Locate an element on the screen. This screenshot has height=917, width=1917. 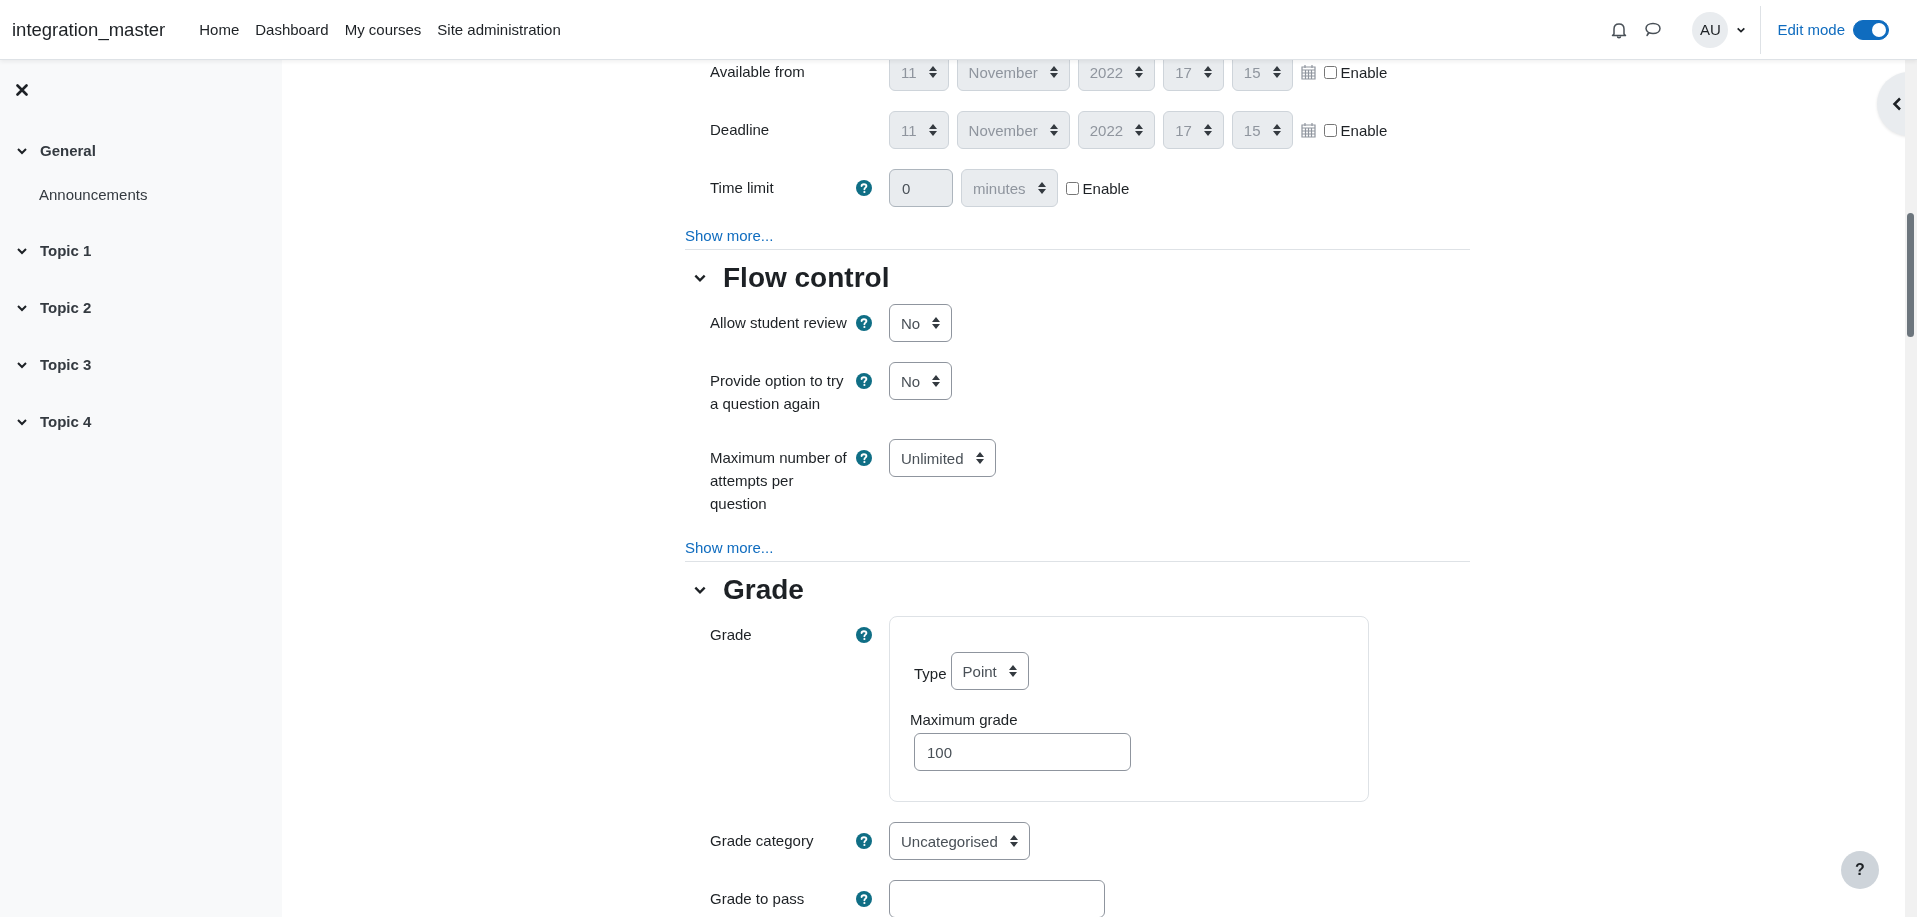
field-label: Maximum number of attempts per question is located at coordinates (778, 481).